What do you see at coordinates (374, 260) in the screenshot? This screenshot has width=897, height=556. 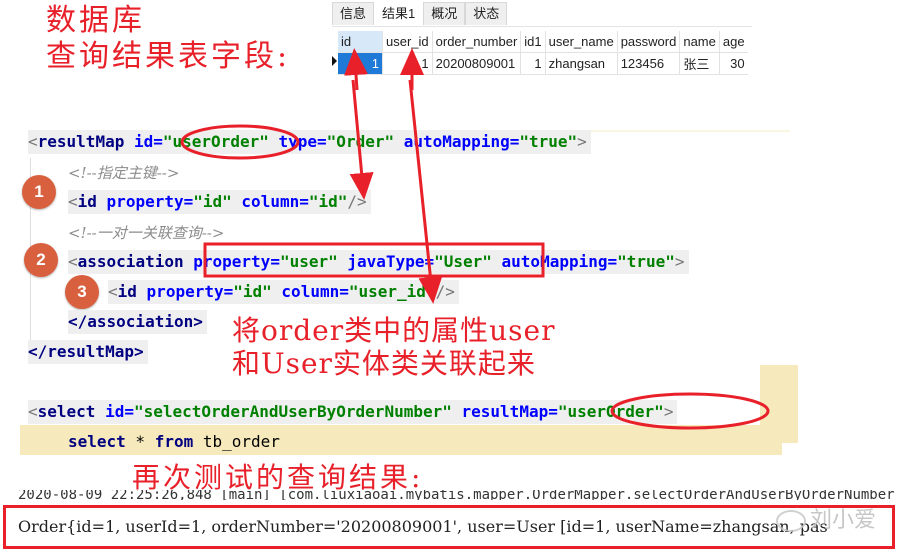 I see `highlight-box-property-javatype` at bounding box center [374, 260].